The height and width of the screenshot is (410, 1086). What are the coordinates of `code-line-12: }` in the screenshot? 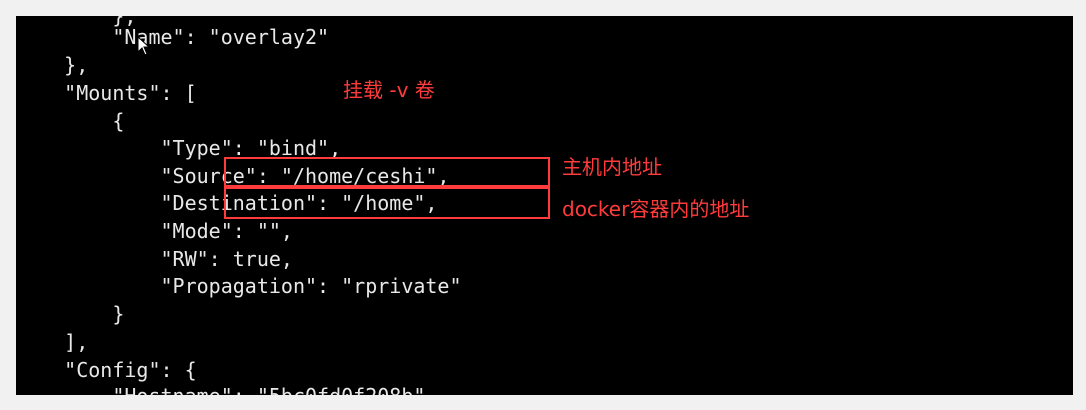 It's located at (70, 314).